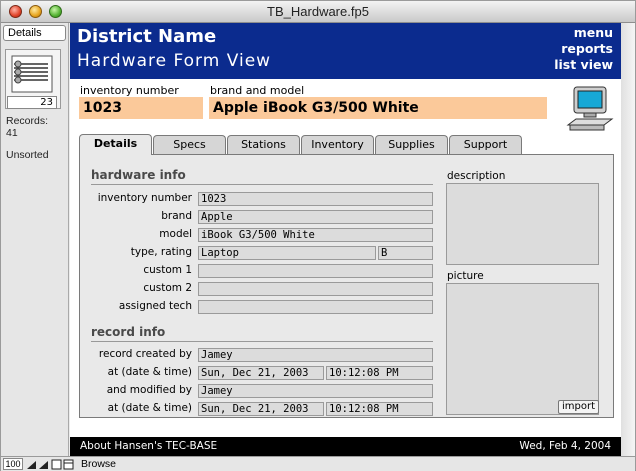 The height and width of the screenshot is (471, 636). I want to click on inventory-number-row-label: inventory number, so click(144, 198).